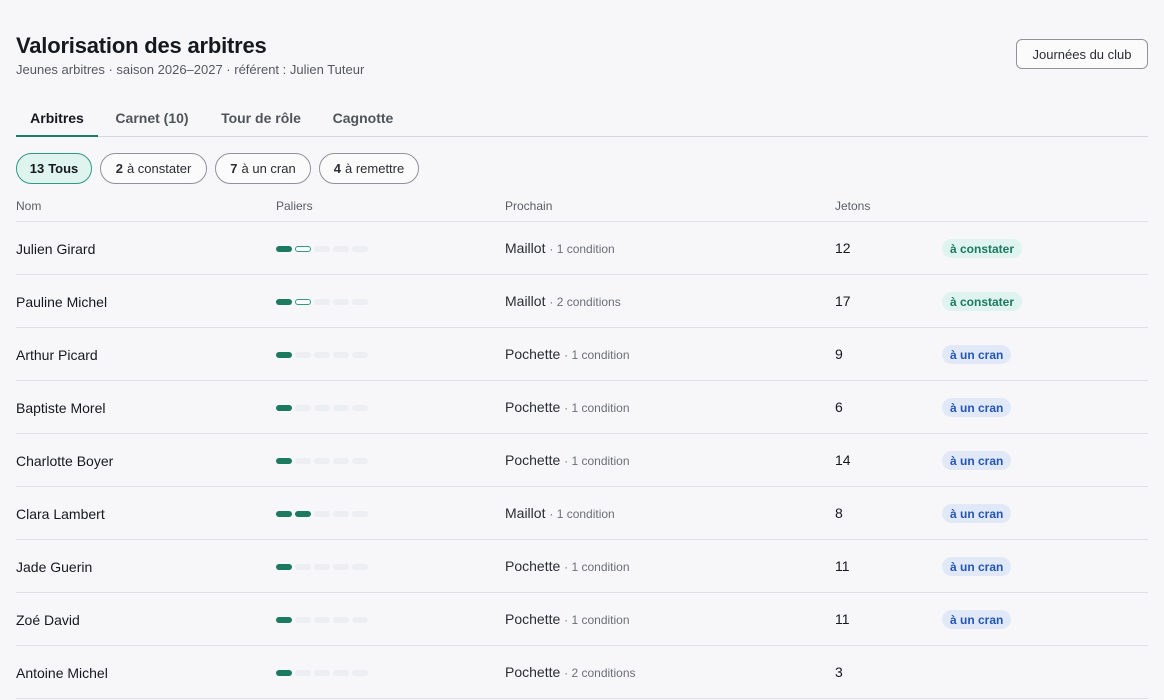  What do you see at coordinates (303, 249) in the screenshot?
I see `tier-segment-in-progress` at bounding box center [303, 249].